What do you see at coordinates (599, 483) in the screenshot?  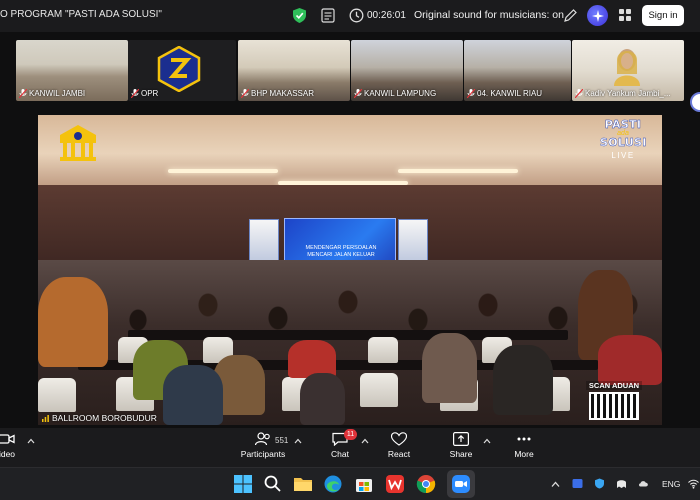 I see `tray-shield-icon` at bounding box center [599, 483].